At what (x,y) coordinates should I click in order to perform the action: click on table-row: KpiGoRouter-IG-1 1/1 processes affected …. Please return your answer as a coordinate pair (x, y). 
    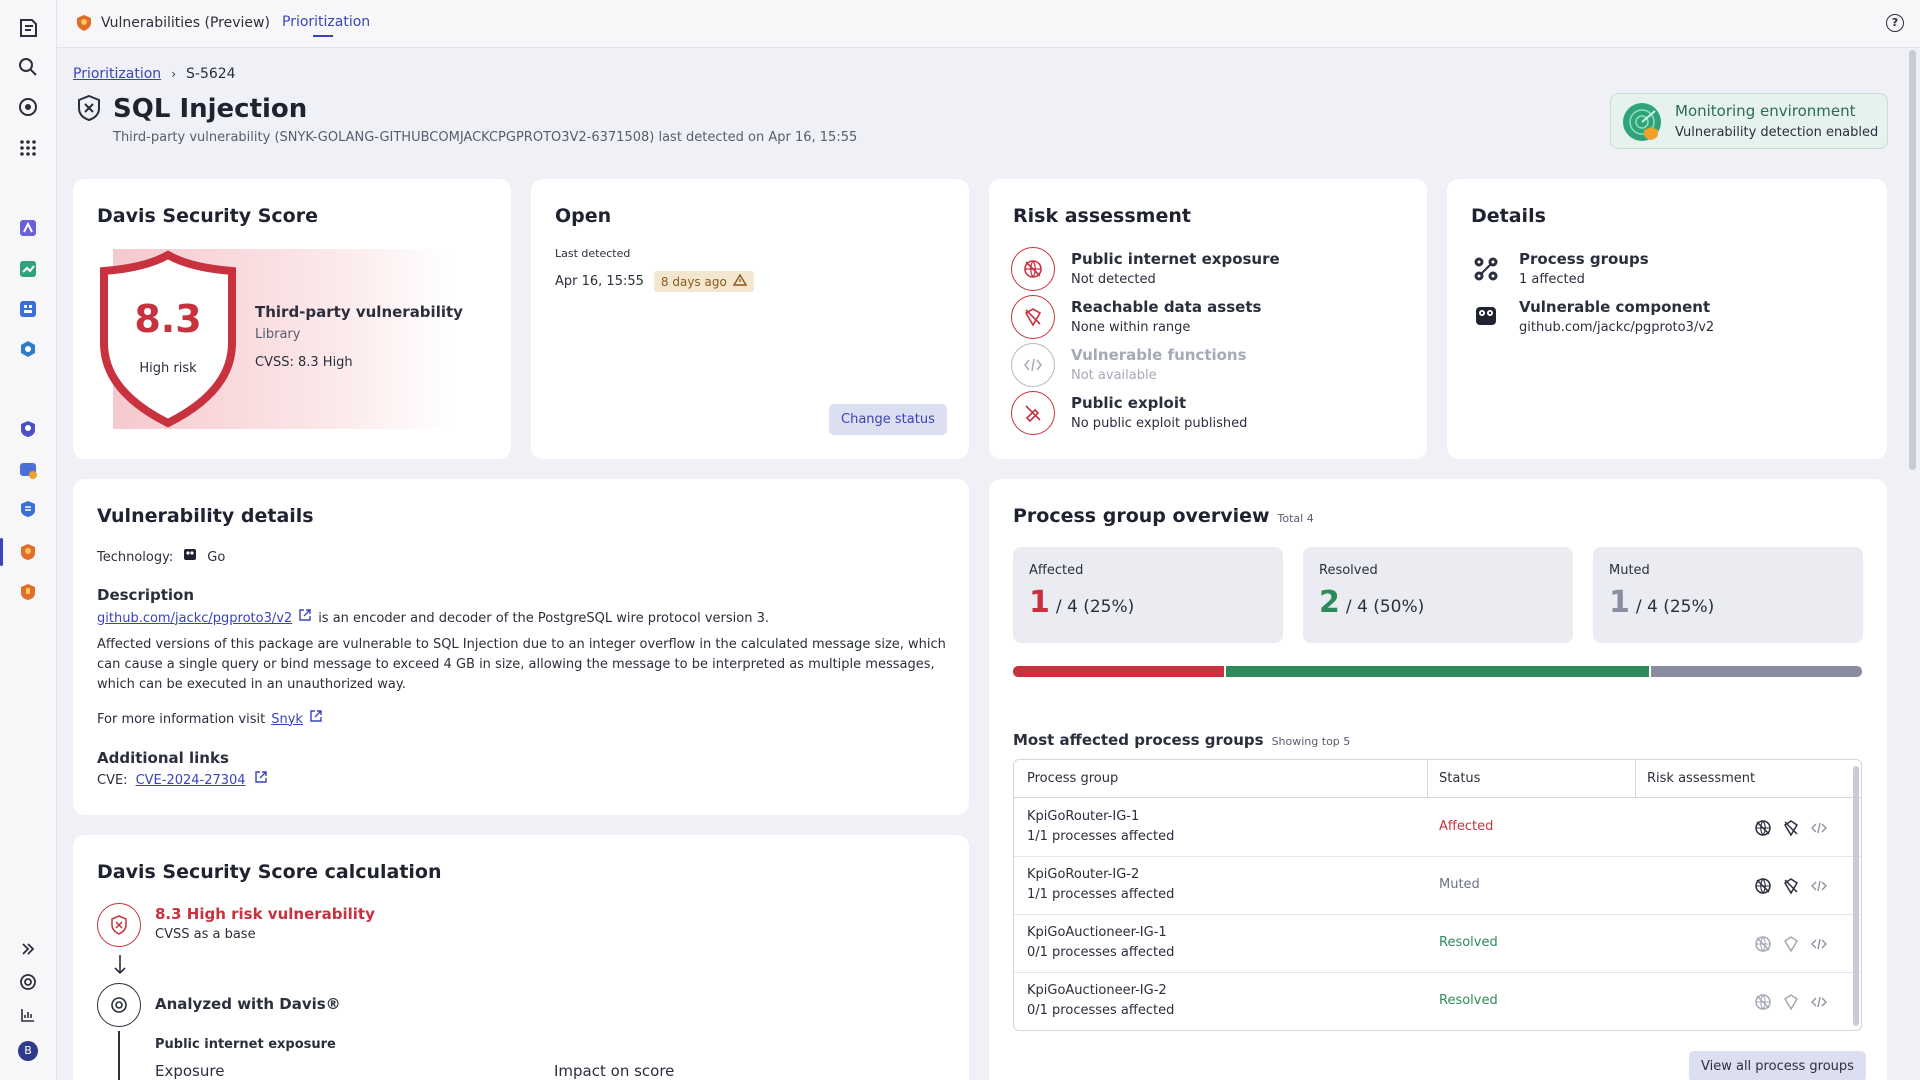
    Looking at the image, I should click on (1437, 828).